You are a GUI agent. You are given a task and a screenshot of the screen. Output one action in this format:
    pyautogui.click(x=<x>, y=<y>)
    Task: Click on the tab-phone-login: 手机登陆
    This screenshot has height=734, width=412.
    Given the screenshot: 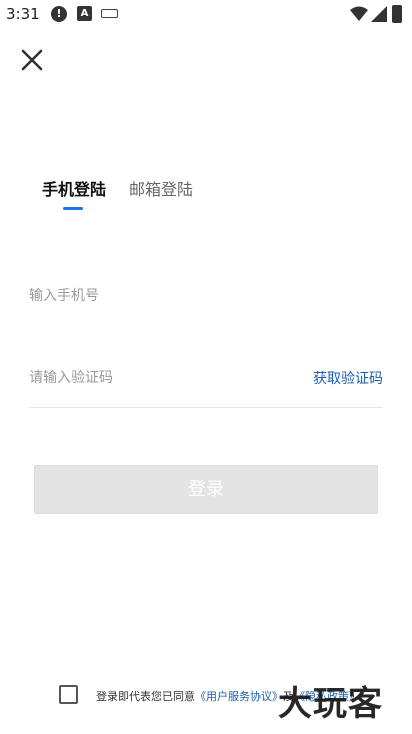 What is the action you would take?
    pyautogui.click(x=74, y=188)
    